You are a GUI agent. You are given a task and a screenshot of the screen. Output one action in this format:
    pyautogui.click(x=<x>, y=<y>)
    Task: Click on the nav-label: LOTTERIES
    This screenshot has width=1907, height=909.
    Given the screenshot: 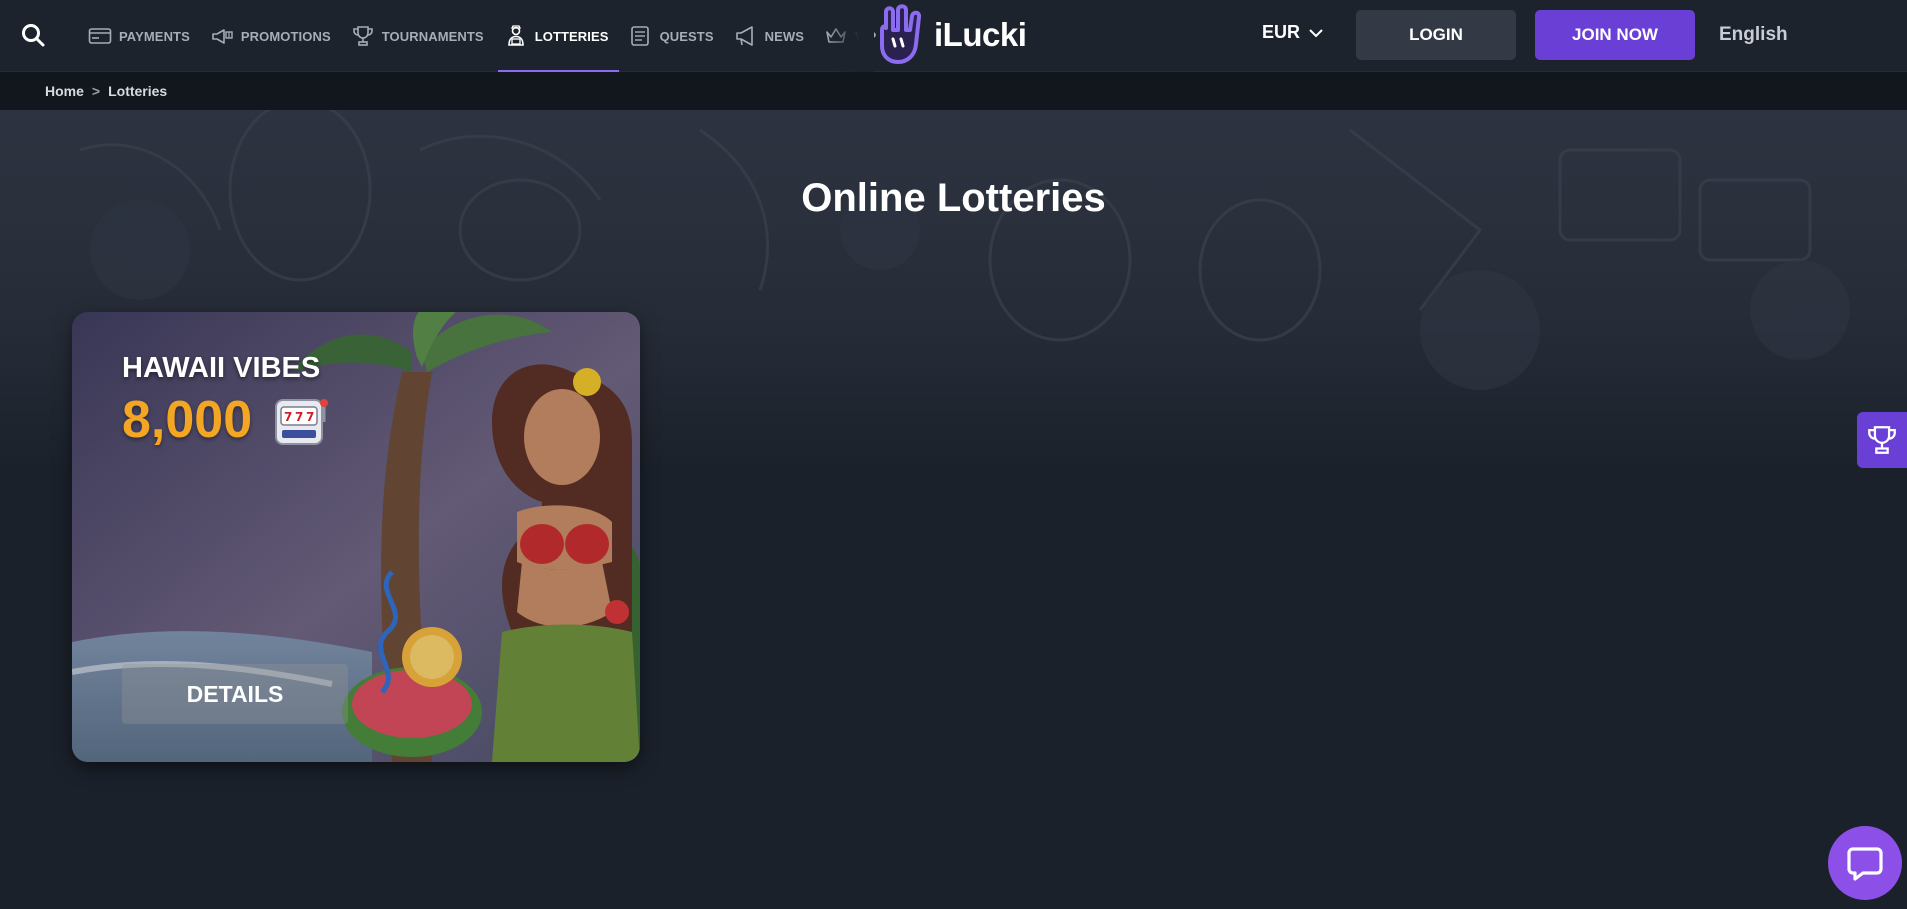 What is the action you would take?
    pyautogui.click(x=571, y=36)
    